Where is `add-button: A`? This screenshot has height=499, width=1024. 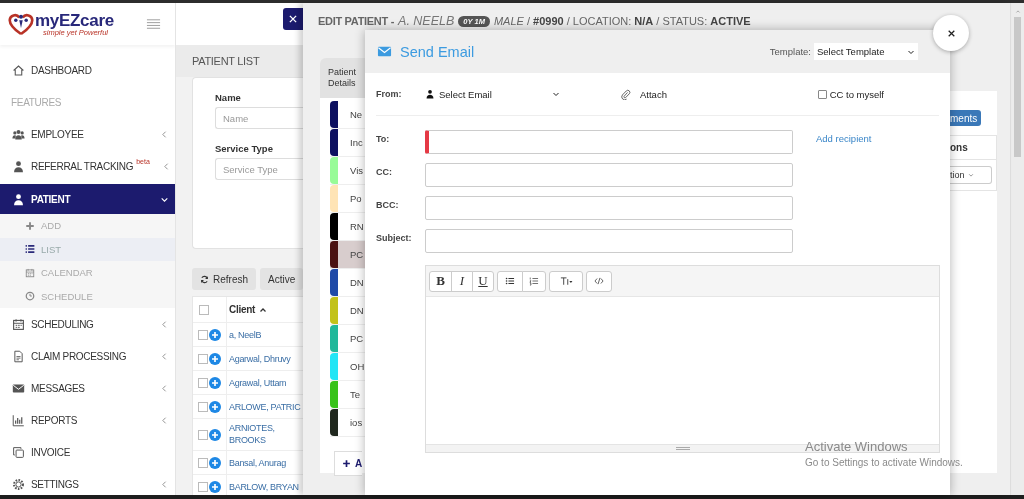 add-button: A is located at coordinates (348, 463).